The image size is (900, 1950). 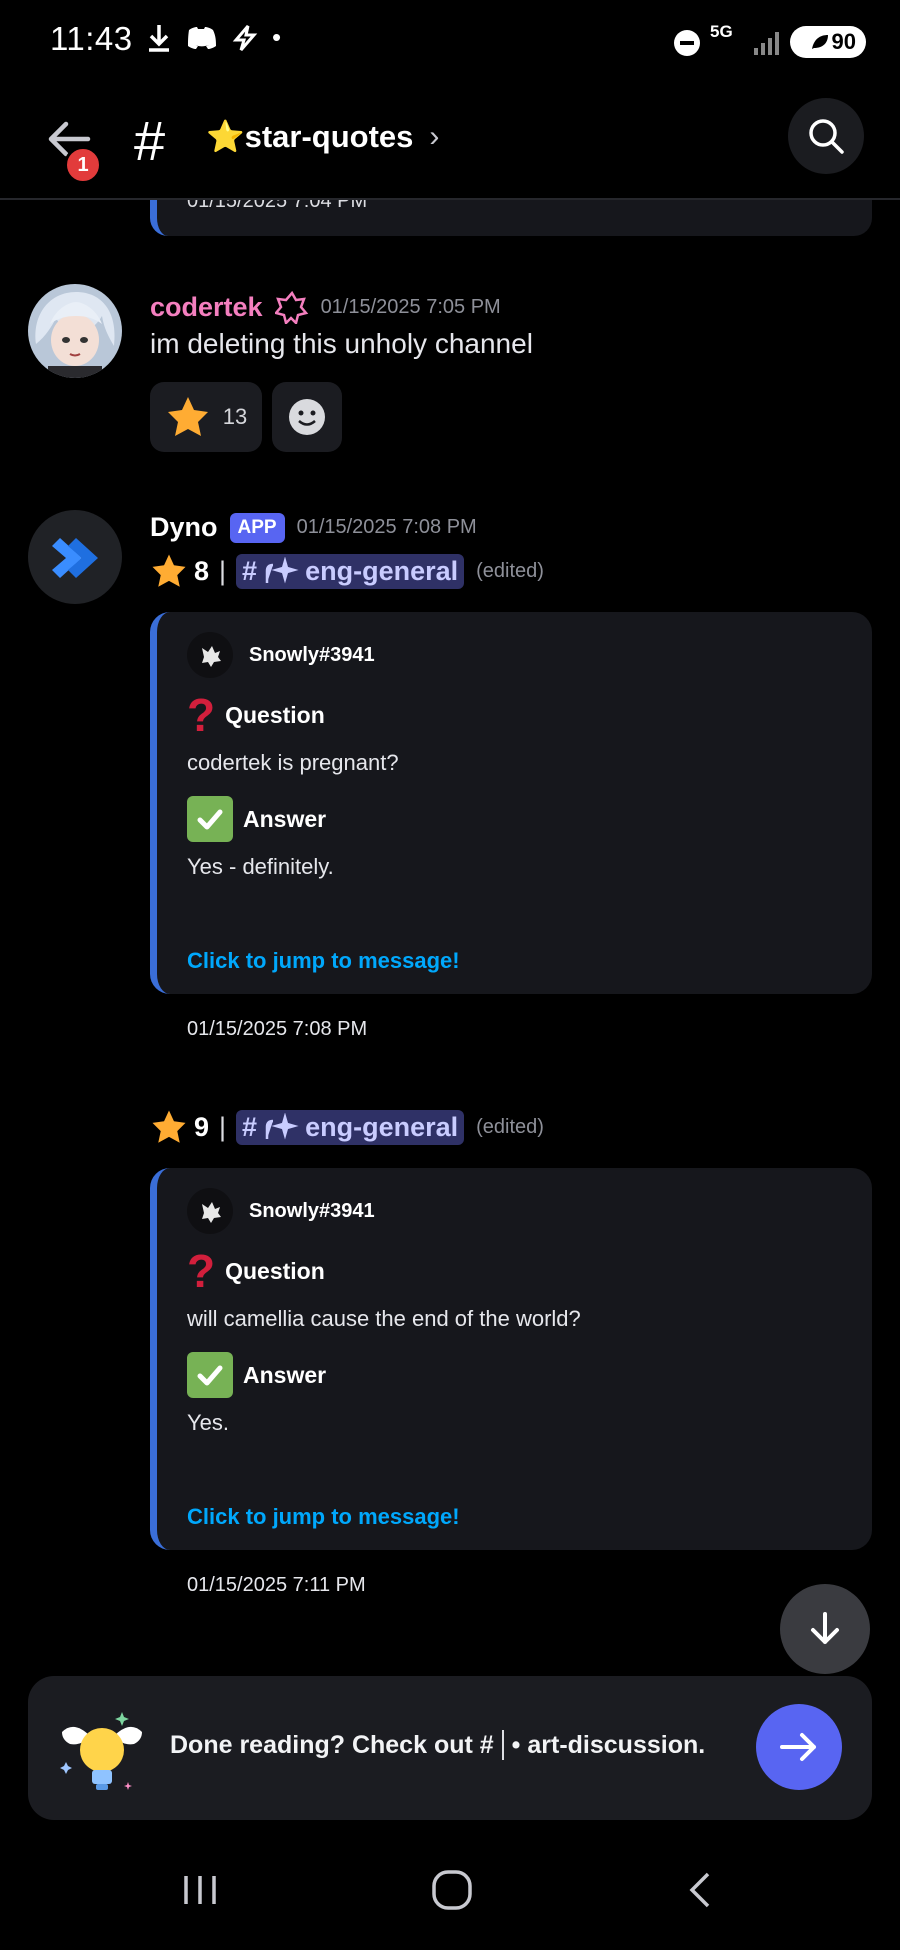 What do you see at coordinates (257, 527) in the screenshot?
I see `app-badge: APP` at bounding box center [257, 527].